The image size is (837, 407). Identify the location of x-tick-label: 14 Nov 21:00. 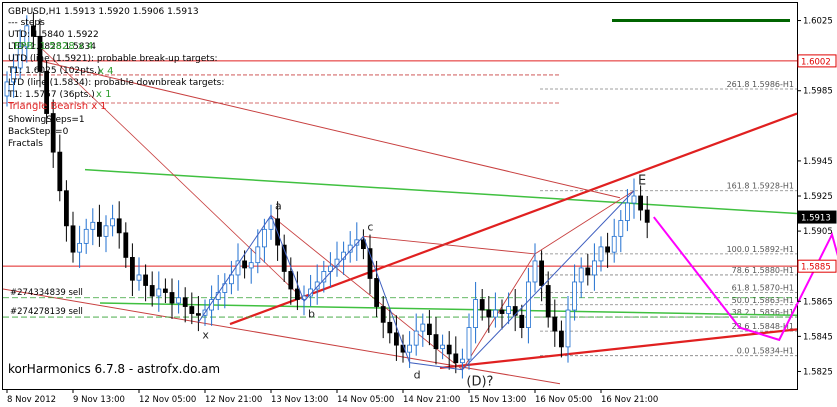
(431, 400).